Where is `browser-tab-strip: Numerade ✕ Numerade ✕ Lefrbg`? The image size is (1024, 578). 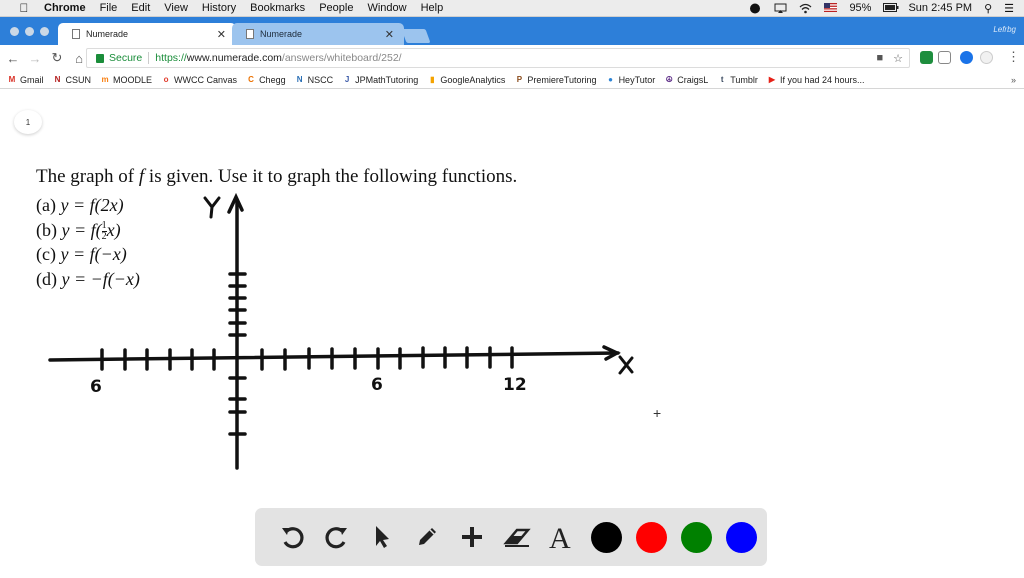
browser-tab-strip: Numerade ✕ Numerade ✕ Lefrbg is located at coordinates (512, 31).